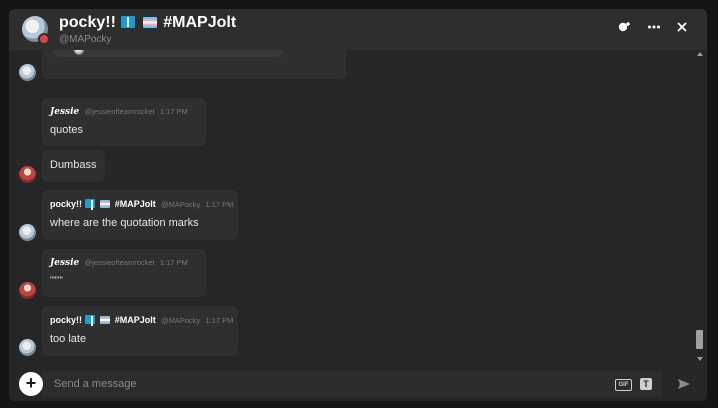  Describe the element at coordinates (623, 385) in the screenshot. I see `gif-button: GIF` at that location.